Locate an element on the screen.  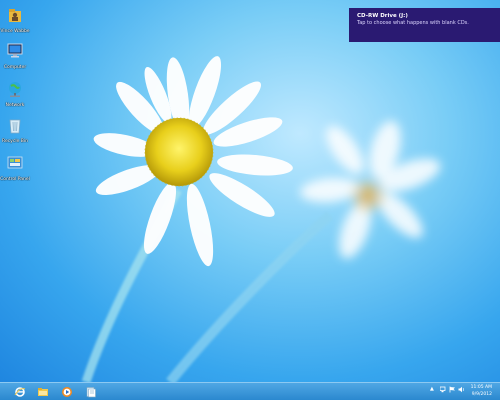
volume-icon is located at coordinates (461, 389).